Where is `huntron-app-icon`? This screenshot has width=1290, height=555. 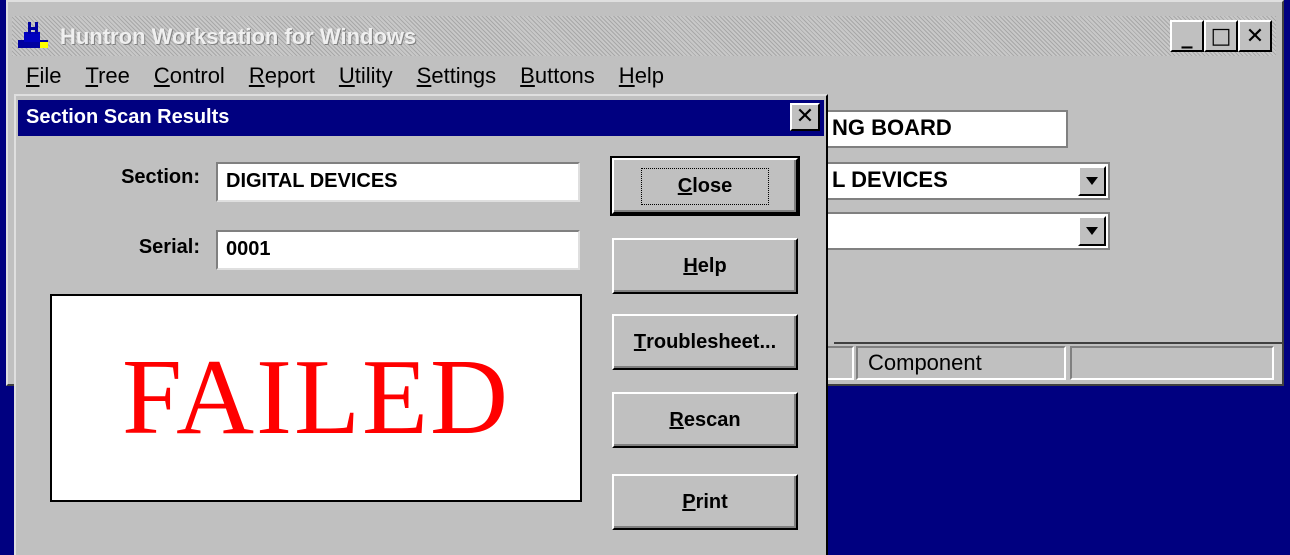 huntron-app-icon is located at coordinates (33, 36).